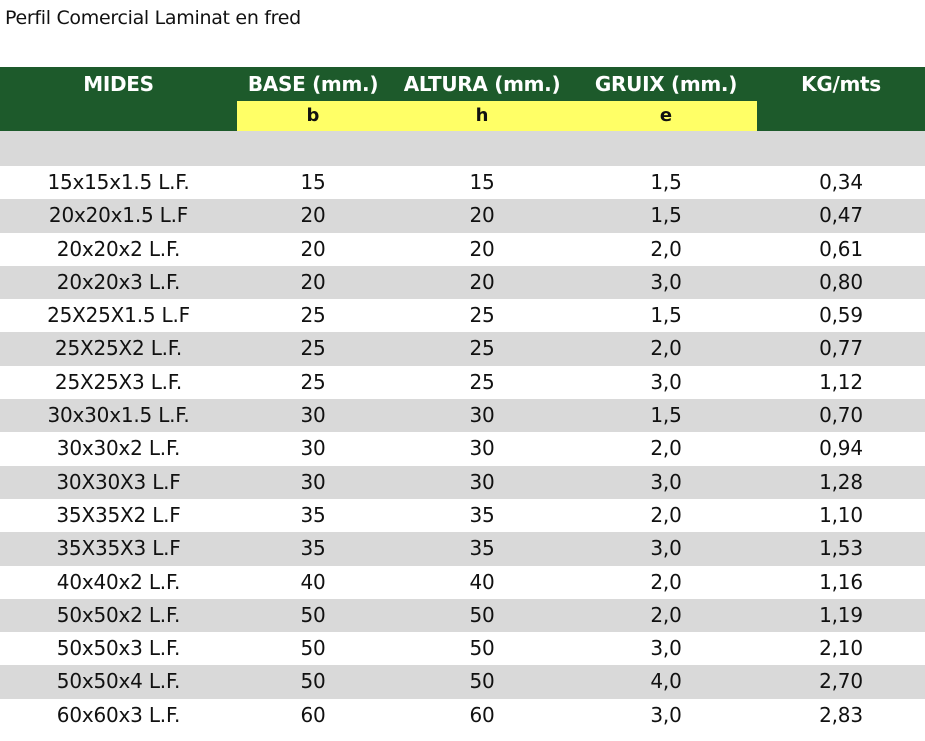  I want to click on table-row: 20x20x3 L.F. 20 20 3,0 0,80, so click(462, 282).